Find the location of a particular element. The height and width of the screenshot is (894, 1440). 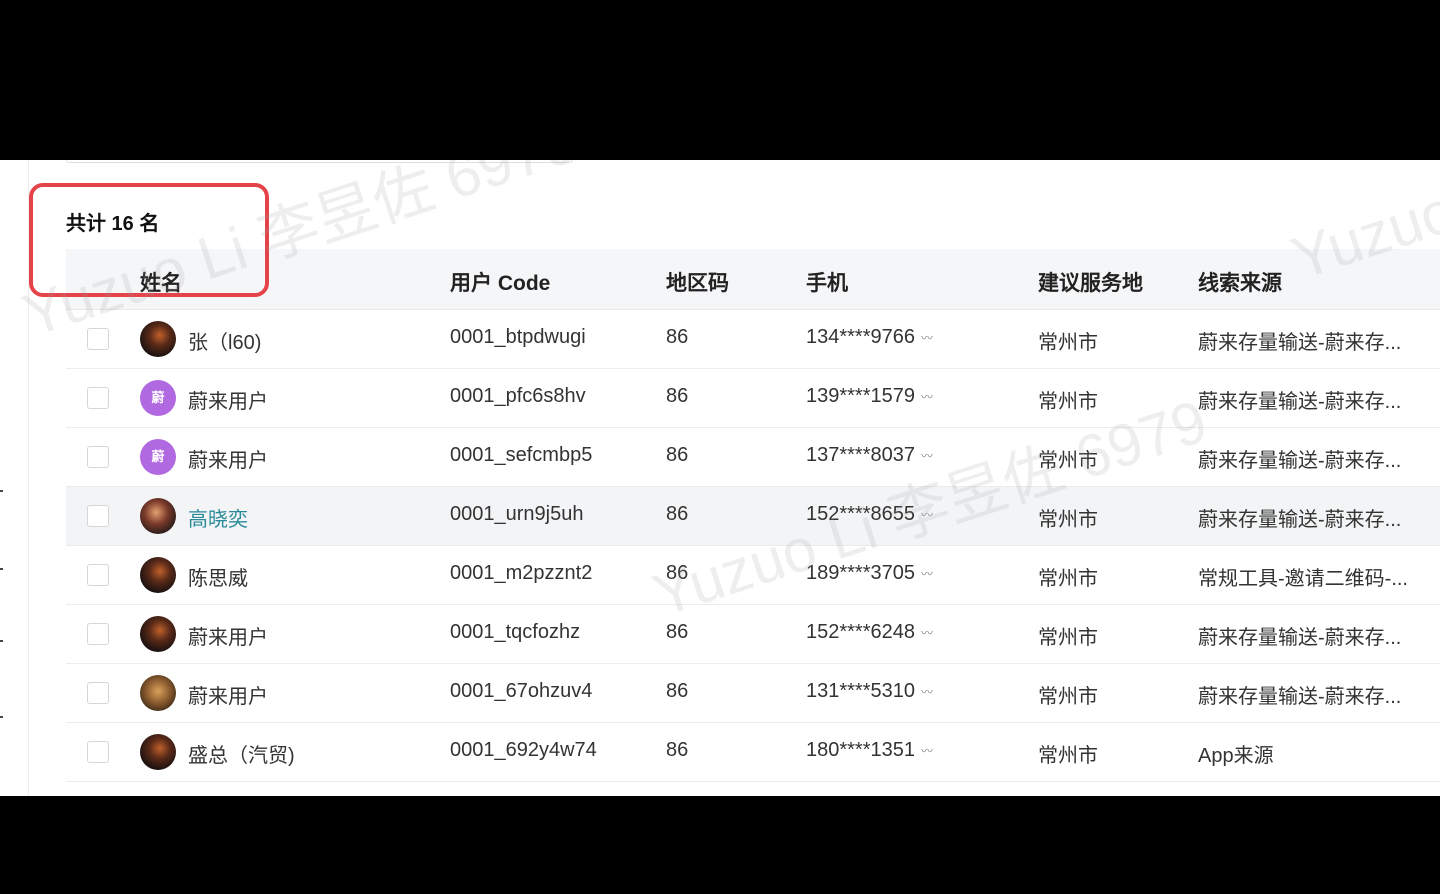

customer-name: 高晓奕 is located at coordinates (218, 517).